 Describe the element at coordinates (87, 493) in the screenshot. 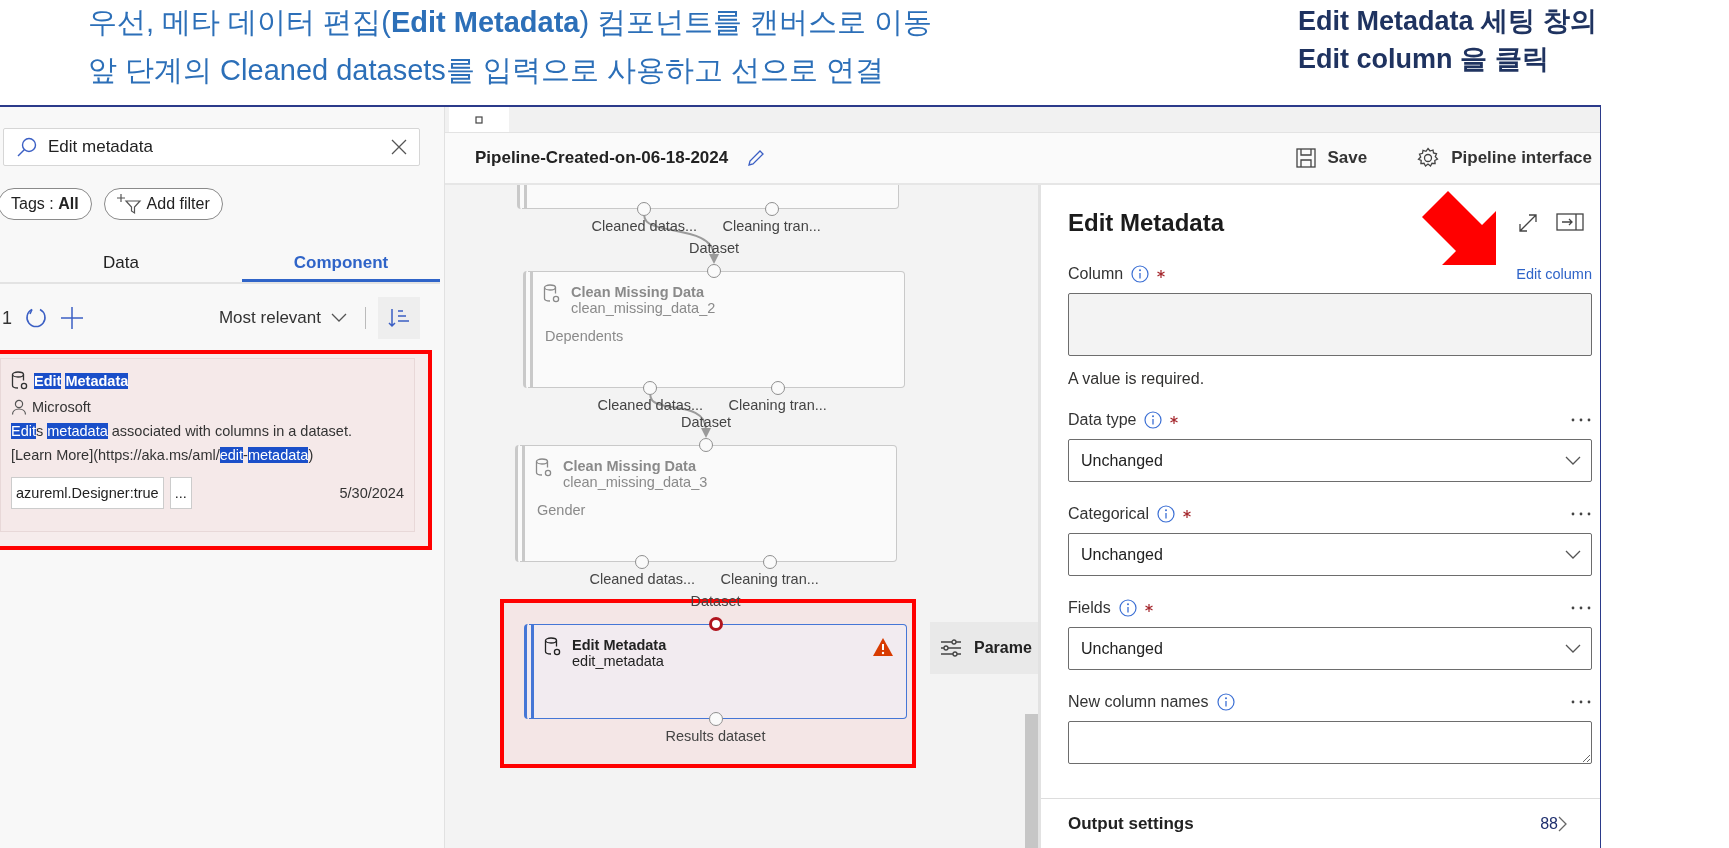

I see `tag-chip: azureml.Designer:true` at that location.